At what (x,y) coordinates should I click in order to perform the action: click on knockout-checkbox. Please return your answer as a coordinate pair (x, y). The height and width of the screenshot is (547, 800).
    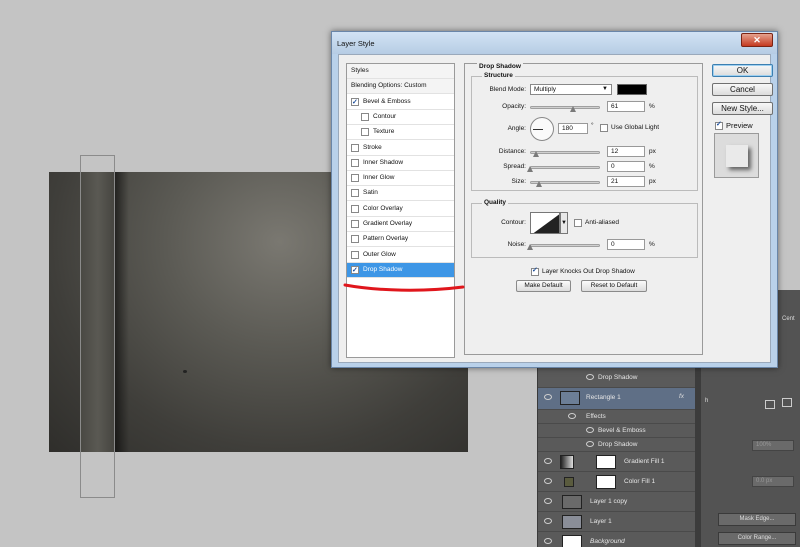
    Looking at the image, I should click on (535, 271).